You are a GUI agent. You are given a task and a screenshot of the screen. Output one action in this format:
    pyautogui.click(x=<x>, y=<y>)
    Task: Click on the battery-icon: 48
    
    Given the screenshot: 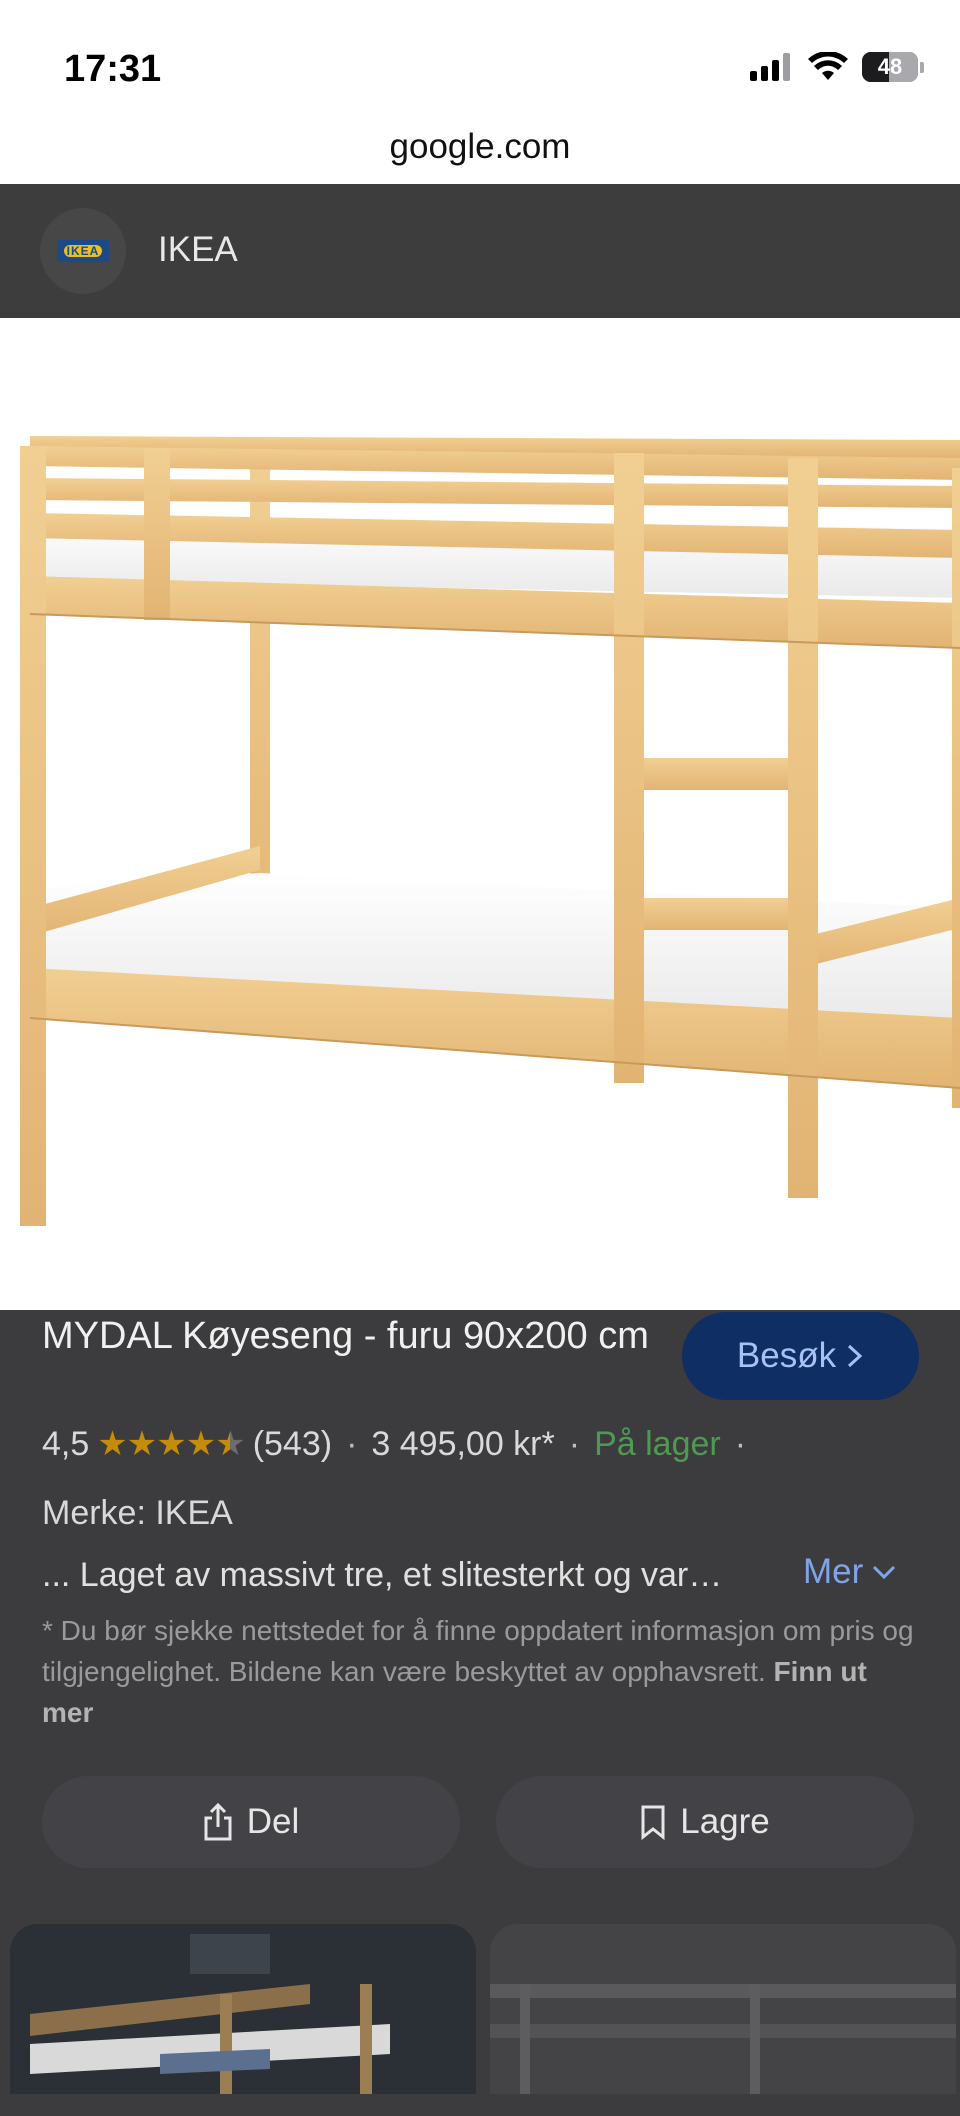 What is the action you would take?
    pyautogui.click(x=893, y=67)
    